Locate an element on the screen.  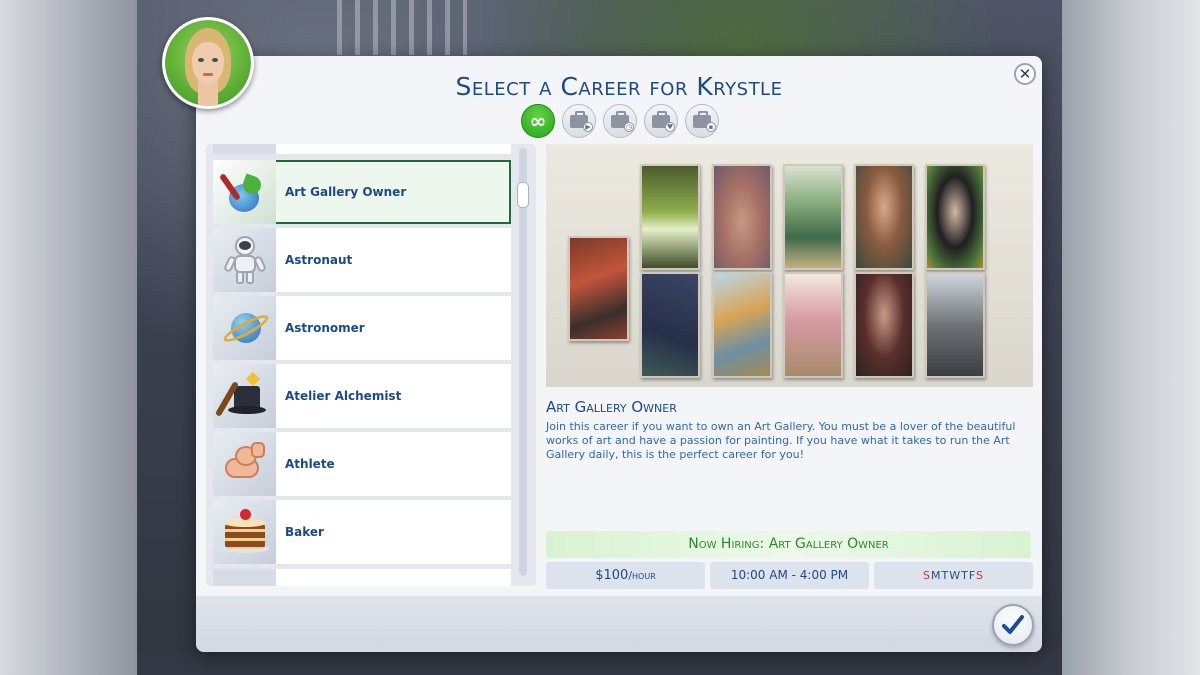
scrollbar-thumb is located at coordinates (523, 195).